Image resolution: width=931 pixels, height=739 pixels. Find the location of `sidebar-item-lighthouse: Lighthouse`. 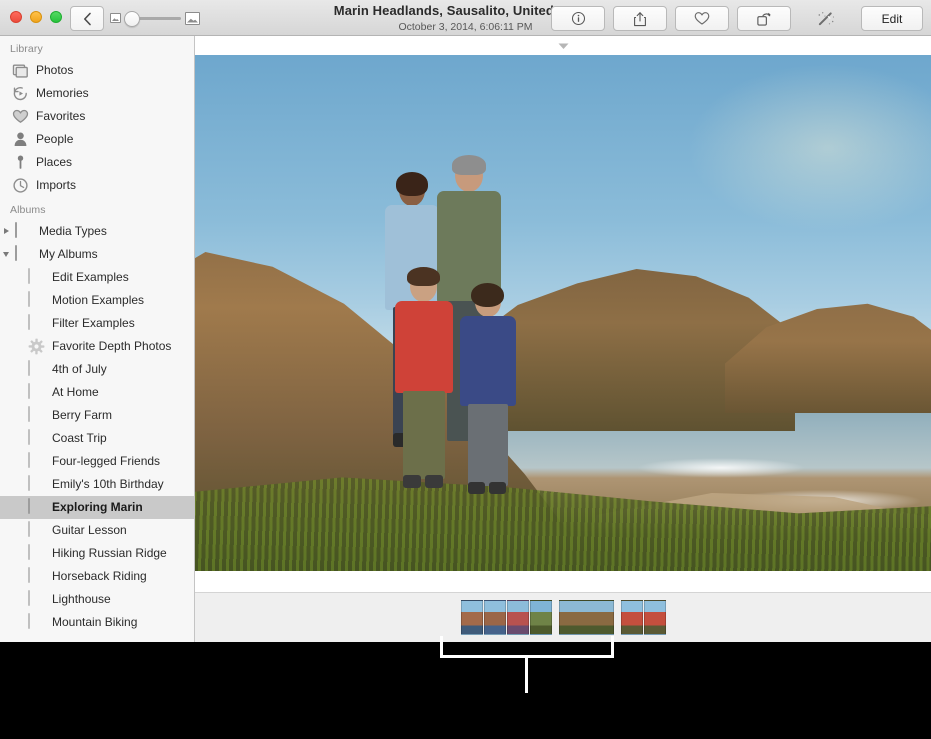

sidebar-item-lighthouse: Lighthouse is located at coordinates (97, 599).